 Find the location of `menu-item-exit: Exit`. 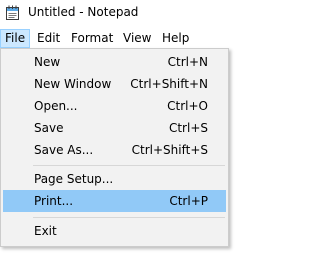

menu-item-exit: Exit is located at coordinates (114, 231).